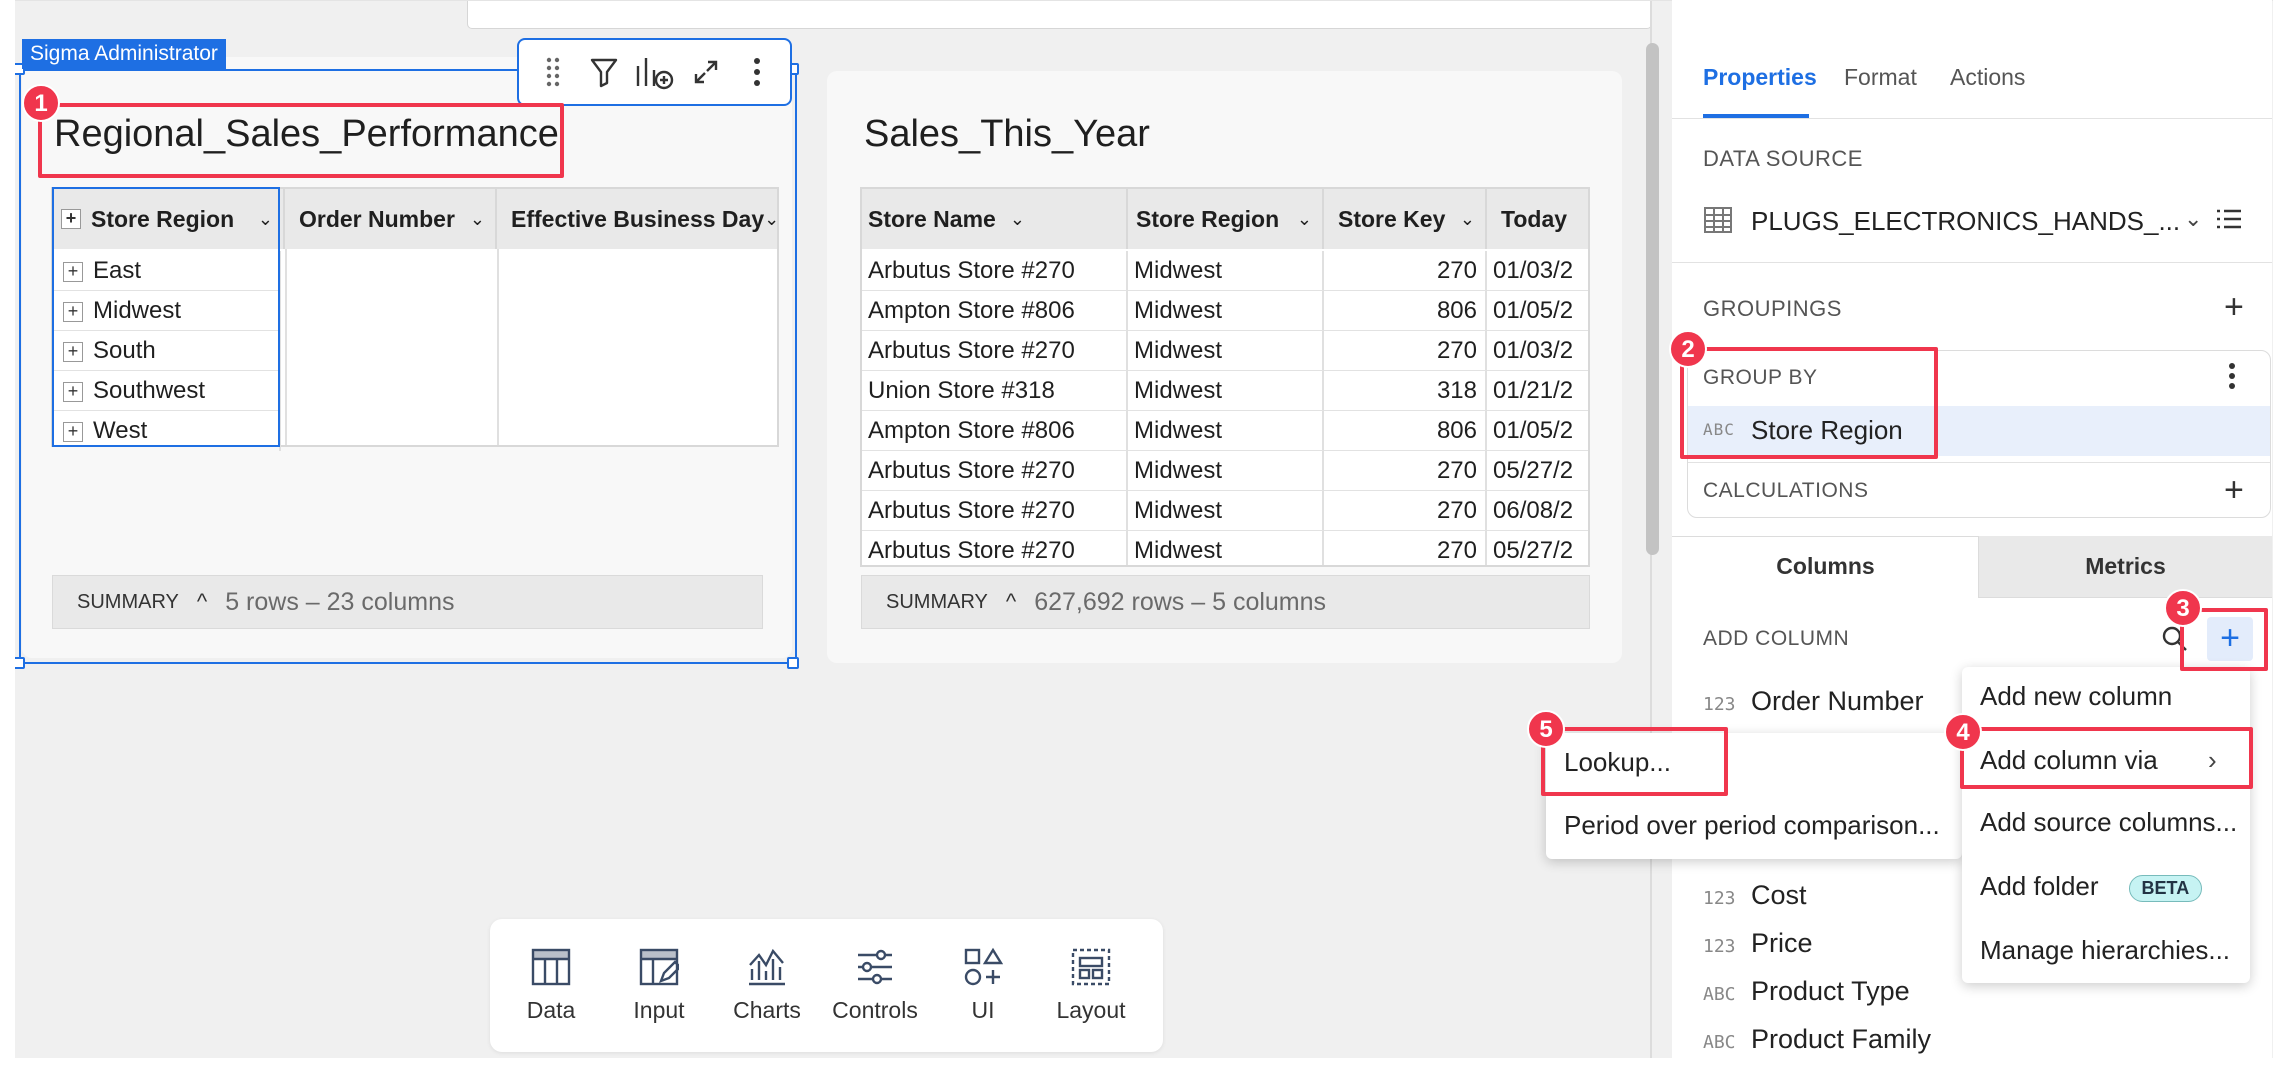 The image size is (2288, 1076). Describe the element at coordinates (2234, 490) in the screenshot. I see `add-calculation-icon: +` at that location.